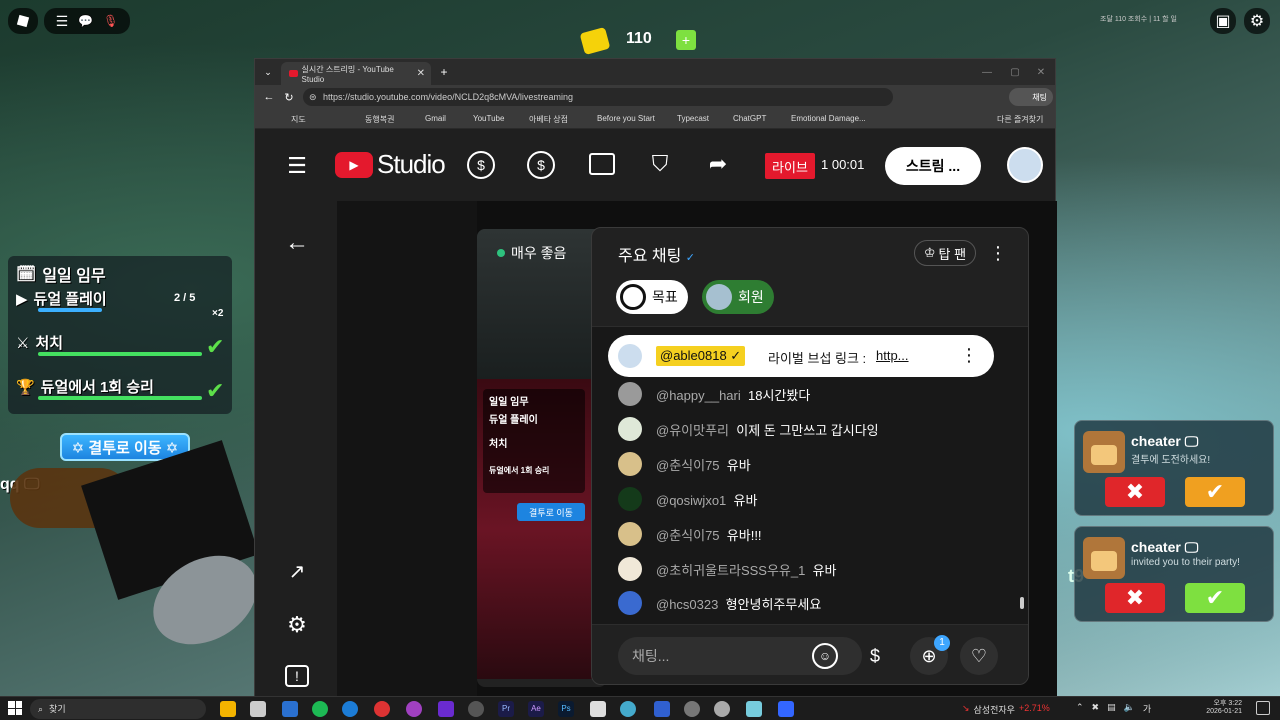  I want to click on studio-wordmark: Studio, so click(411, 164).